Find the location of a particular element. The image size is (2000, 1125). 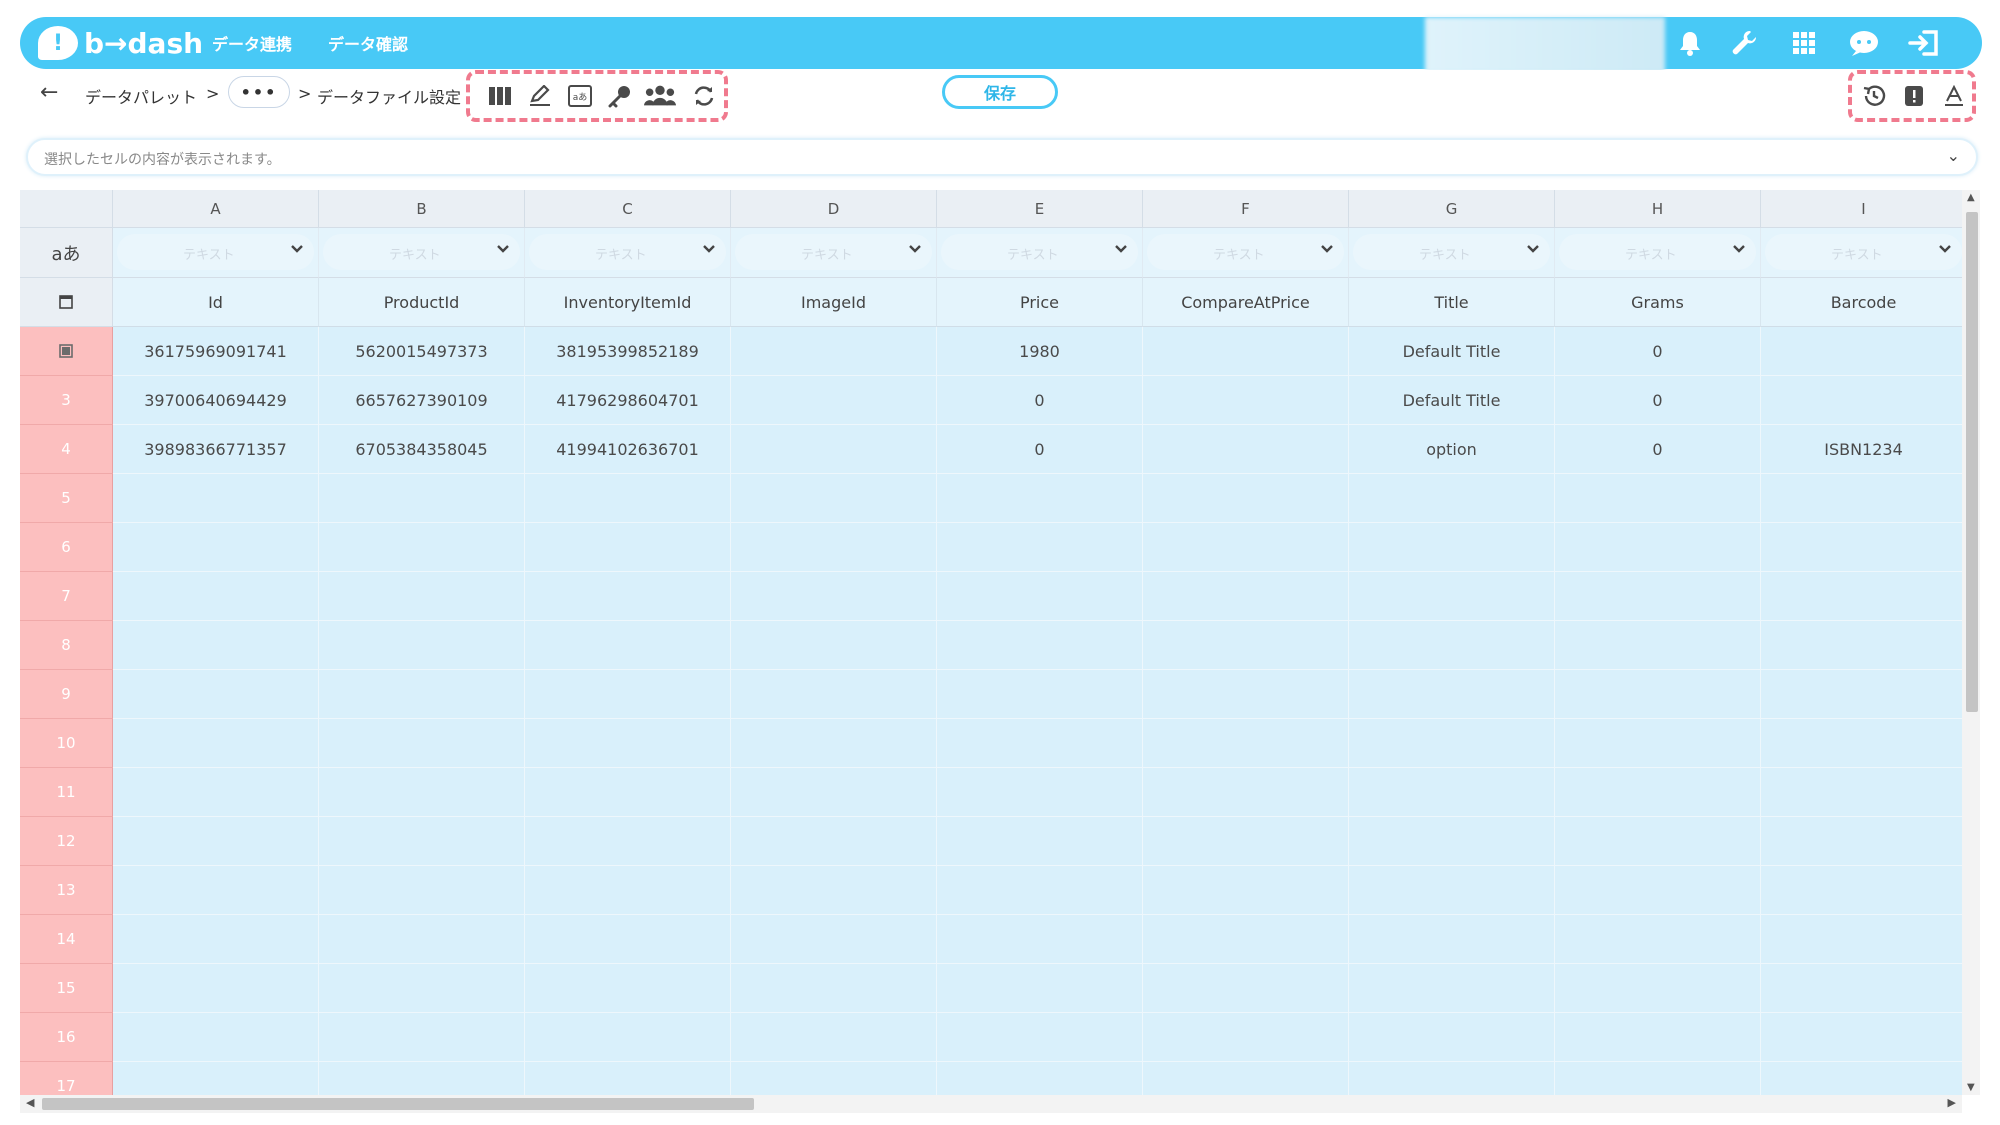

refresh-icon is located at coordinates (704, 96).